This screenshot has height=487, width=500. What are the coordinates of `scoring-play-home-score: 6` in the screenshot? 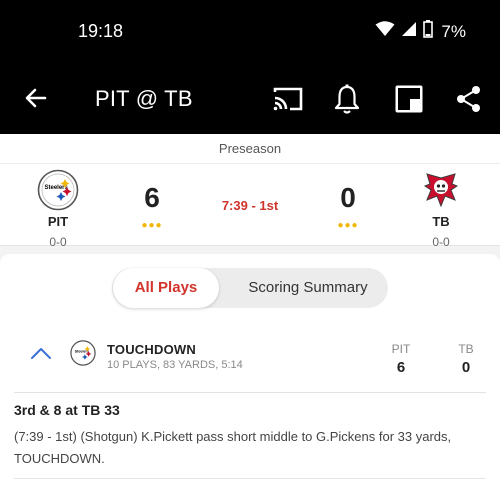 It's located at (401, 367).